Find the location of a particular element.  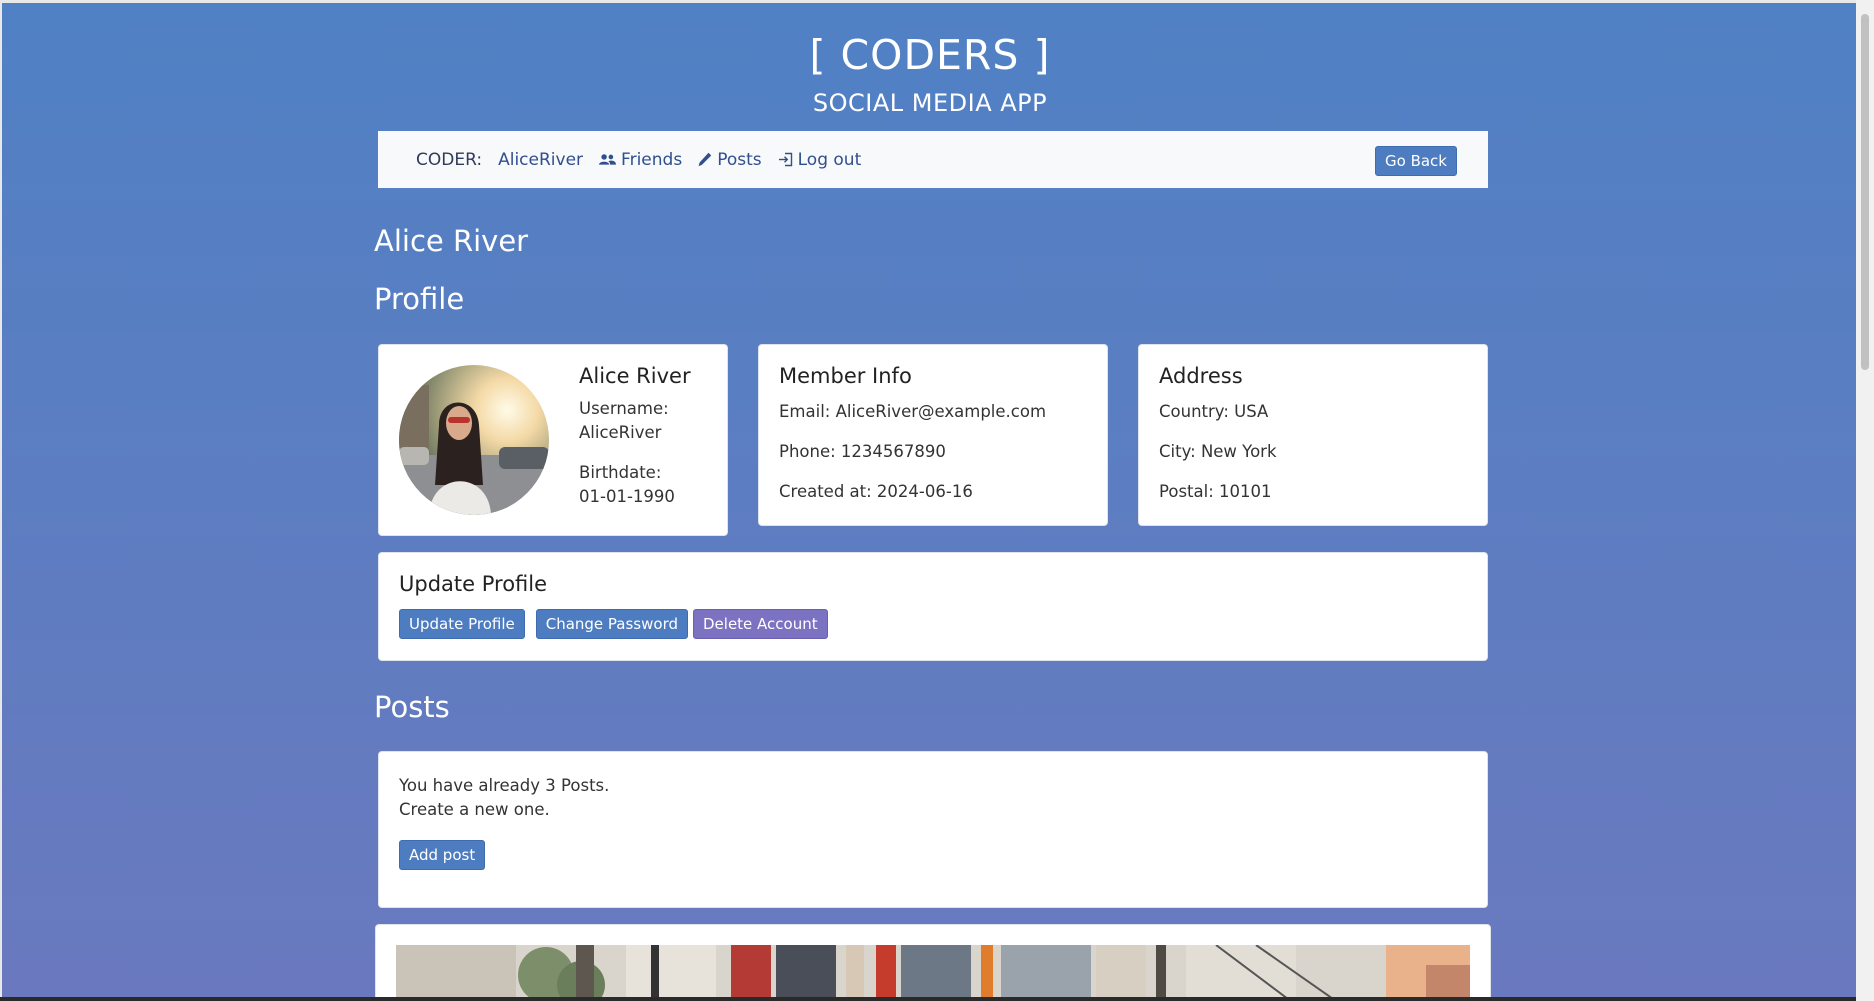

profile-name: Alice River is located at coordinates (635, 376).